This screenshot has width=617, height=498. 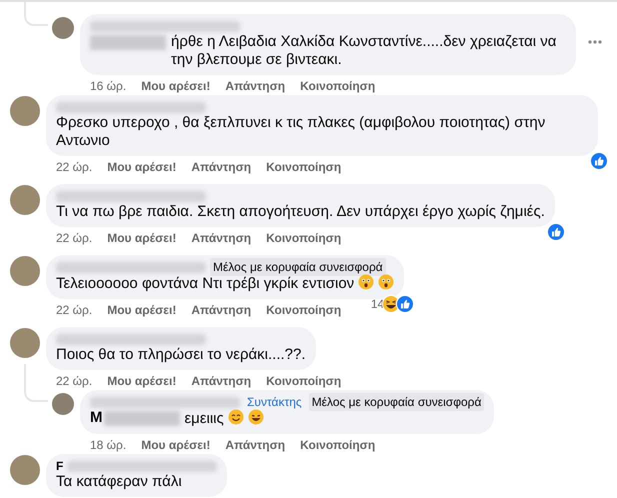 What do you see at coordinates (181, 354) in the screenshot?
I see `comment-text: Ποιος θα το πληρώσει το νεράκι....??.` at bounding box center [181, 354].